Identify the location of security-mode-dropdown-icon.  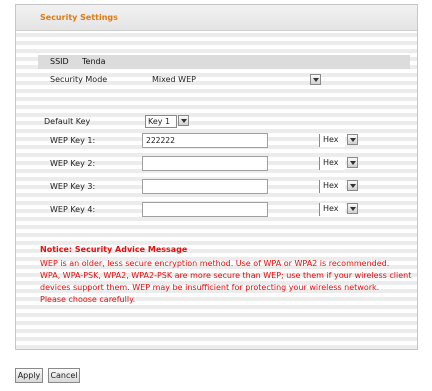
(315, 79).